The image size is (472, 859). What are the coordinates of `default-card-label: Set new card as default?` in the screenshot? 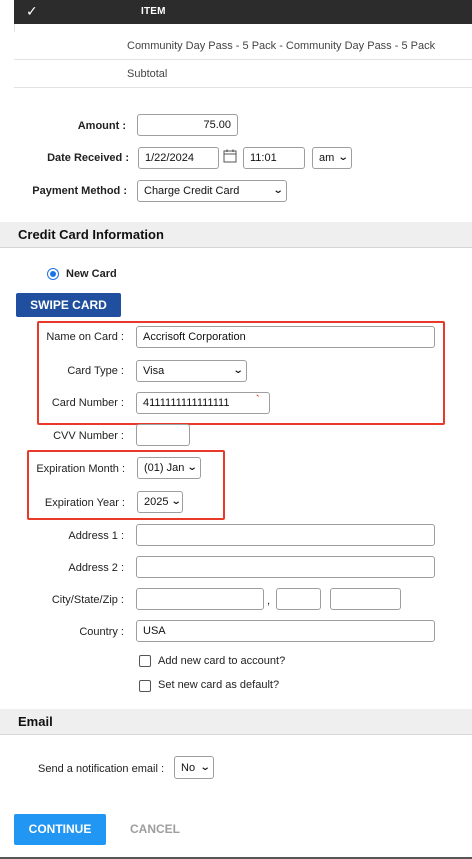 It's located at (219, 685).